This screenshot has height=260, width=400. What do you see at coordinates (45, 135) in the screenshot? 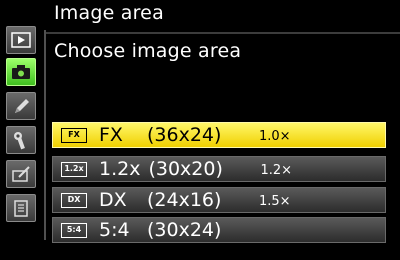
I see `frame-divider` at bounding box center [45, 135].